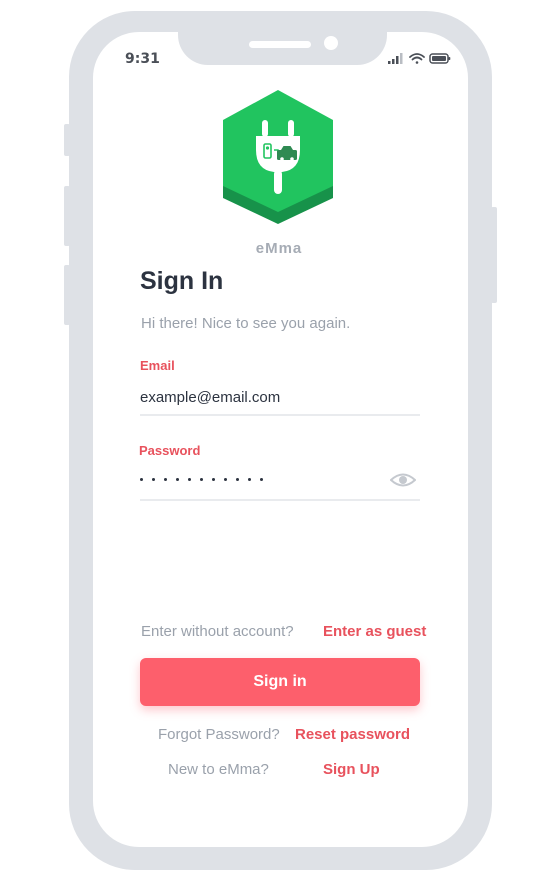 This screenshot has height=882, width=545. Describe the element at coordinates (395, 58) in the screenshot. I see `cellular-signal-icon` at that location.